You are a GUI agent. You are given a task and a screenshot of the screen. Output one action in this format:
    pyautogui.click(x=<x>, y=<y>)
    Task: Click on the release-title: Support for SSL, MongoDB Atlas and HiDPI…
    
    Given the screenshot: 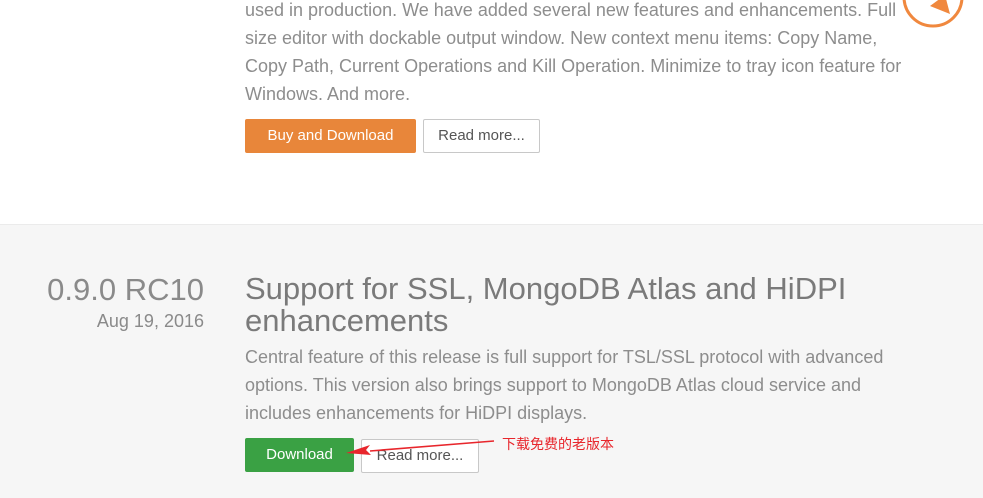 What is the action you would take?
    pyautogui.click(x=546, y=304)
    